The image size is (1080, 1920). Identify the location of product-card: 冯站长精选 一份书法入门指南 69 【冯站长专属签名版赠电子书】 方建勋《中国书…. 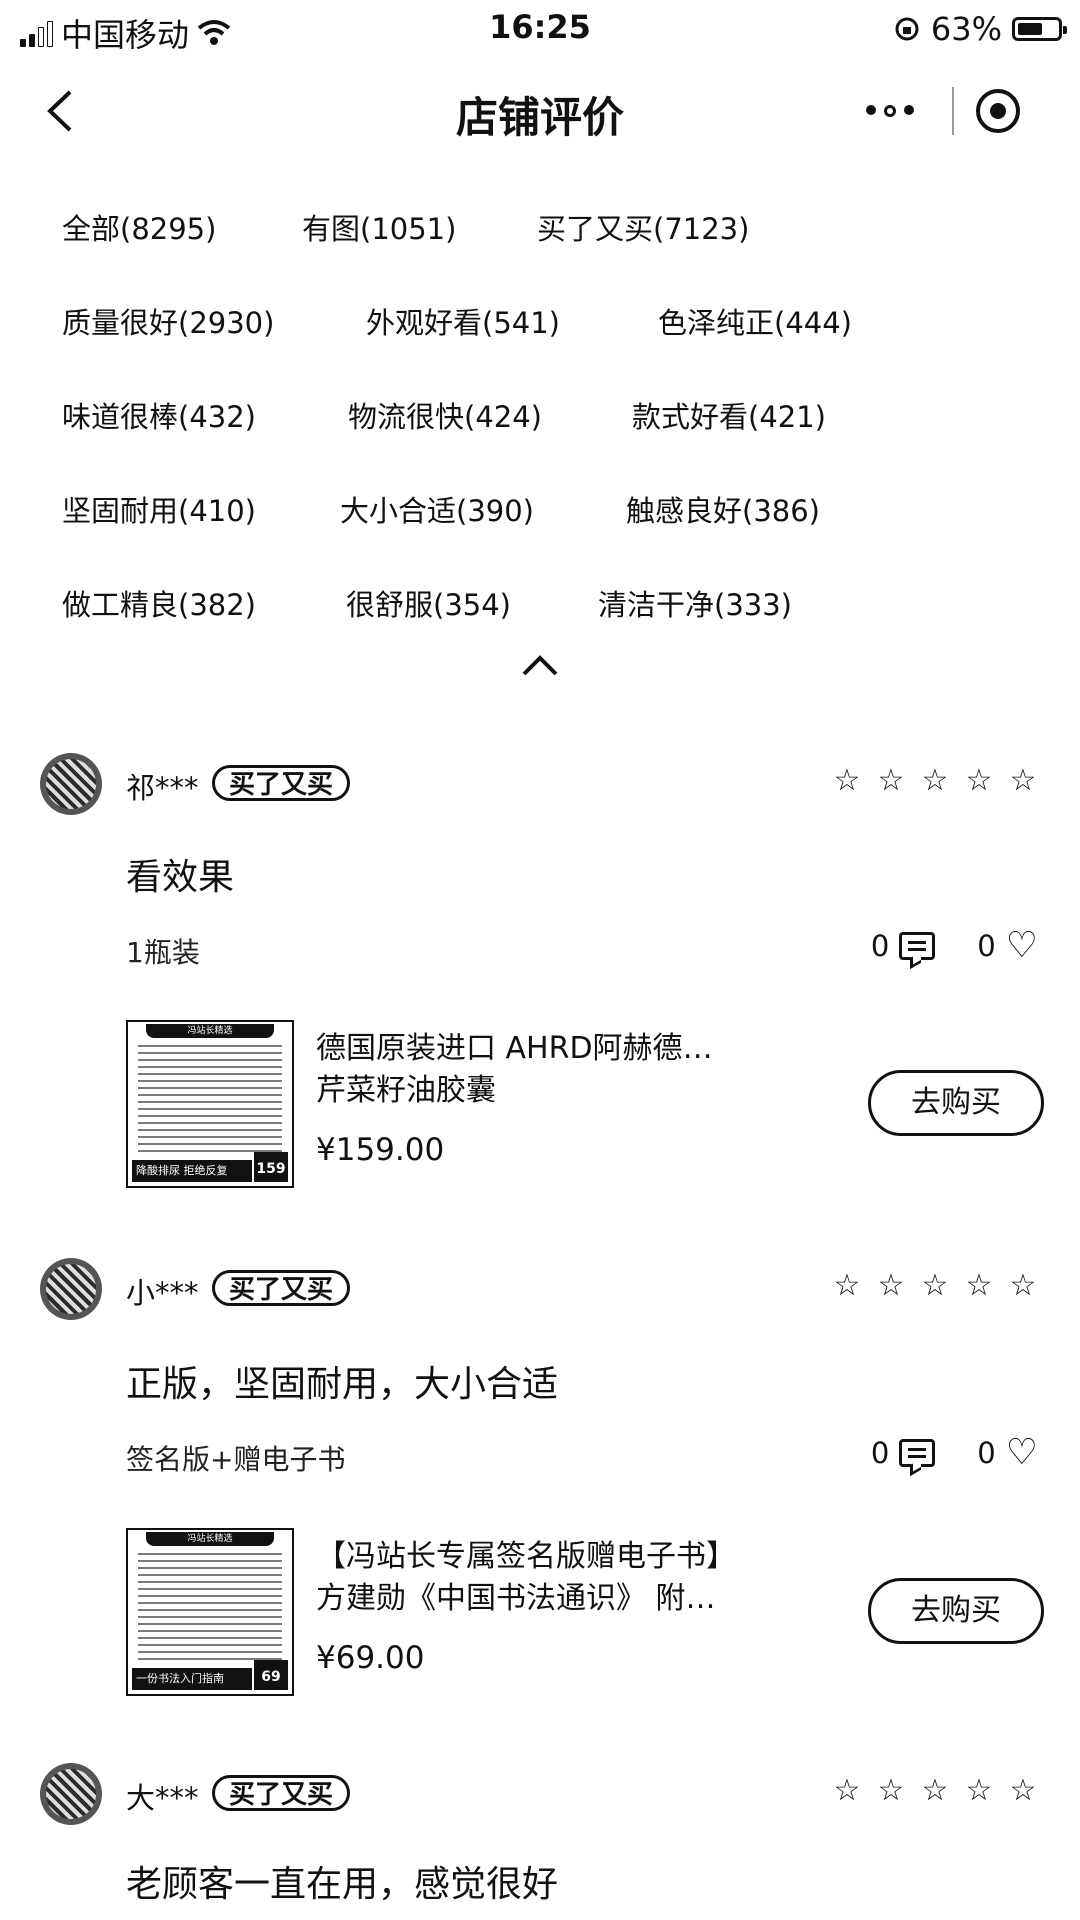
(591, 1612).